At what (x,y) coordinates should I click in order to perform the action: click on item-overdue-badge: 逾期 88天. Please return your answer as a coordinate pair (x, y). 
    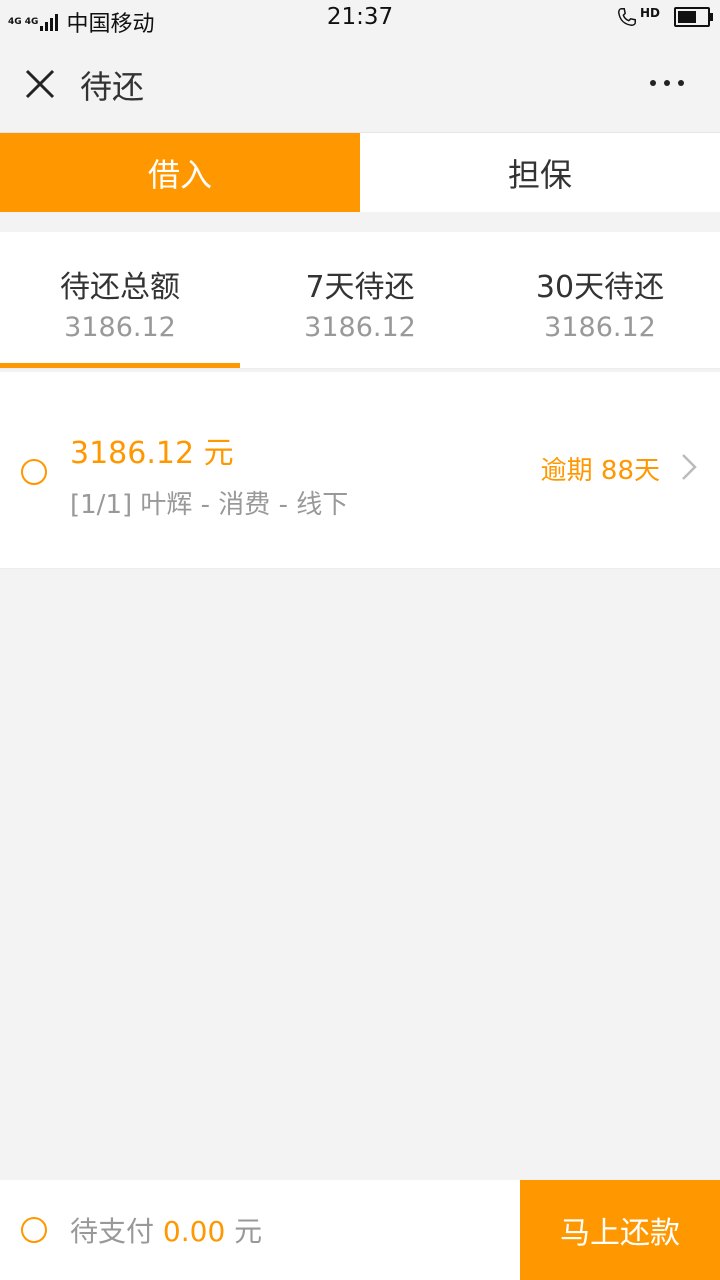
    Looking at the image, I should click on (600, 471).